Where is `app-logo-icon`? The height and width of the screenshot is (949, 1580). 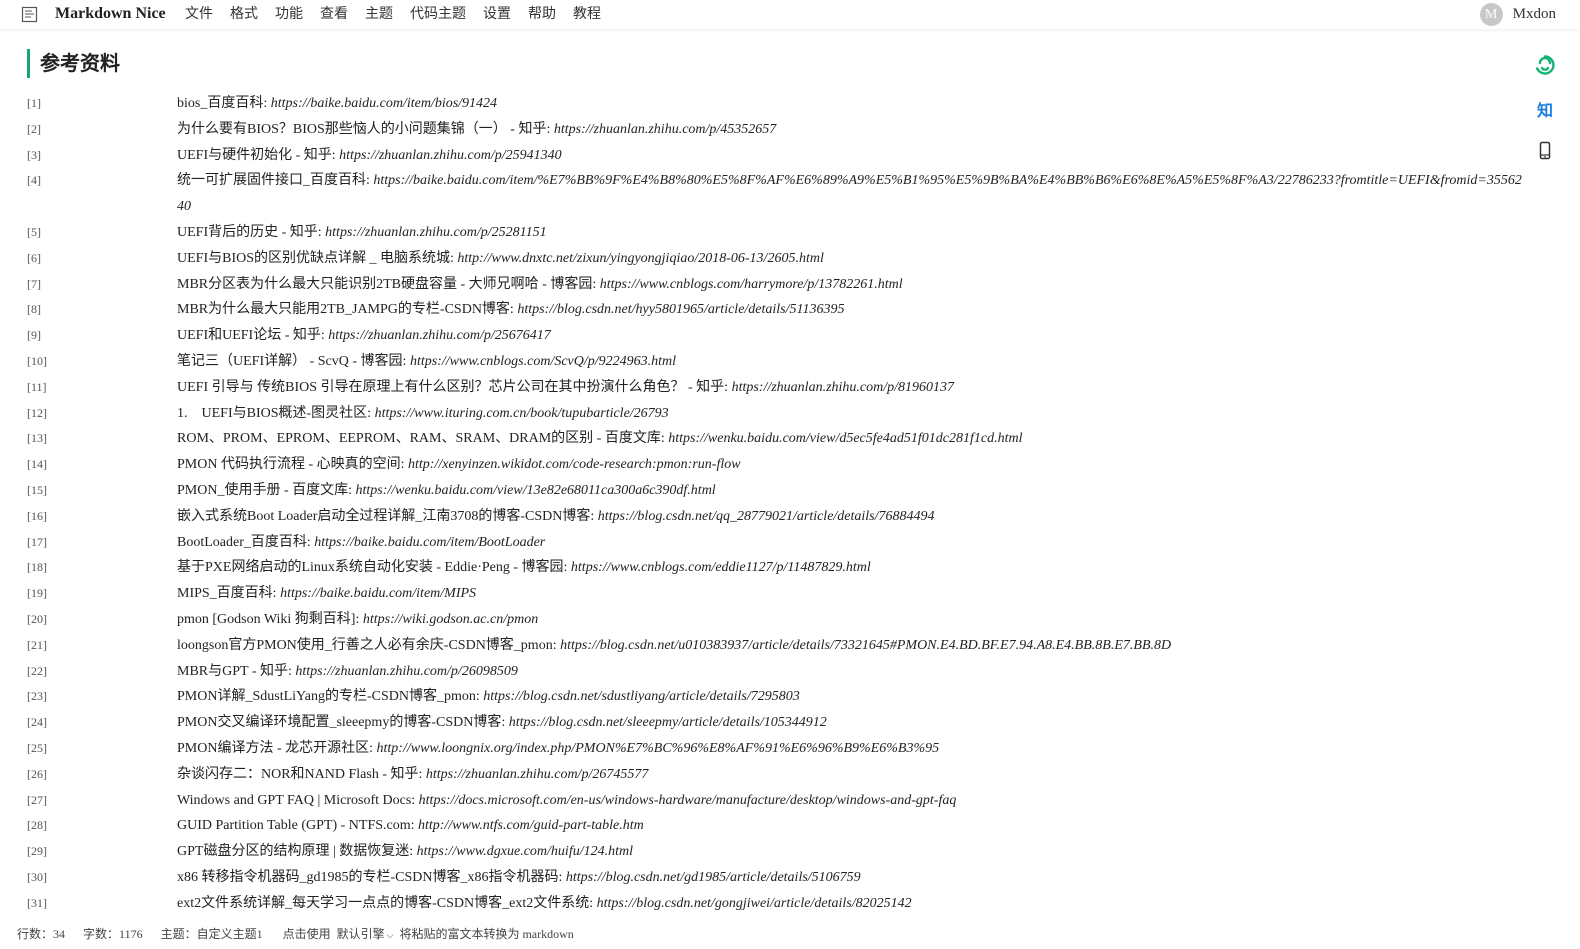
app-logo-icon is located at coordinates (29, 14).